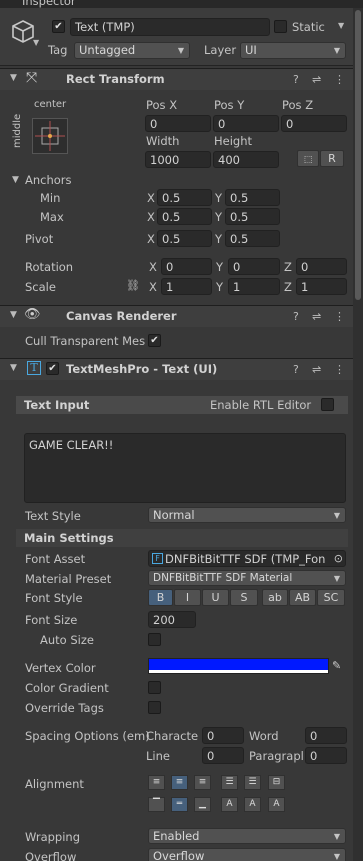 The image size is (363, 861). I want to click on text-input-area: GAME CLEAR!!, so click(185, 468).